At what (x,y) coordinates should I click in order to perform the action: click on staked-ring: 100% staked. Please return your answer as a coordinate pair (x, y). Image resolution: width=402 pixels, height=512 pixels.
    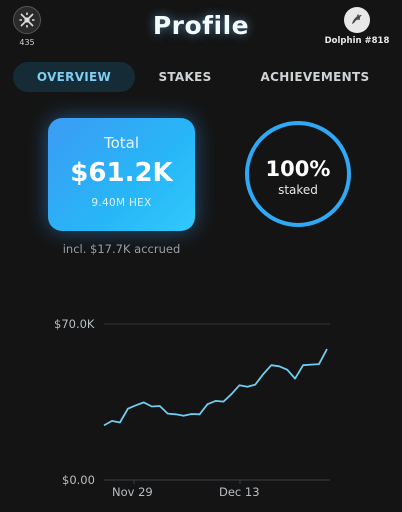
    Looking at the image, I should click on (298, 174).